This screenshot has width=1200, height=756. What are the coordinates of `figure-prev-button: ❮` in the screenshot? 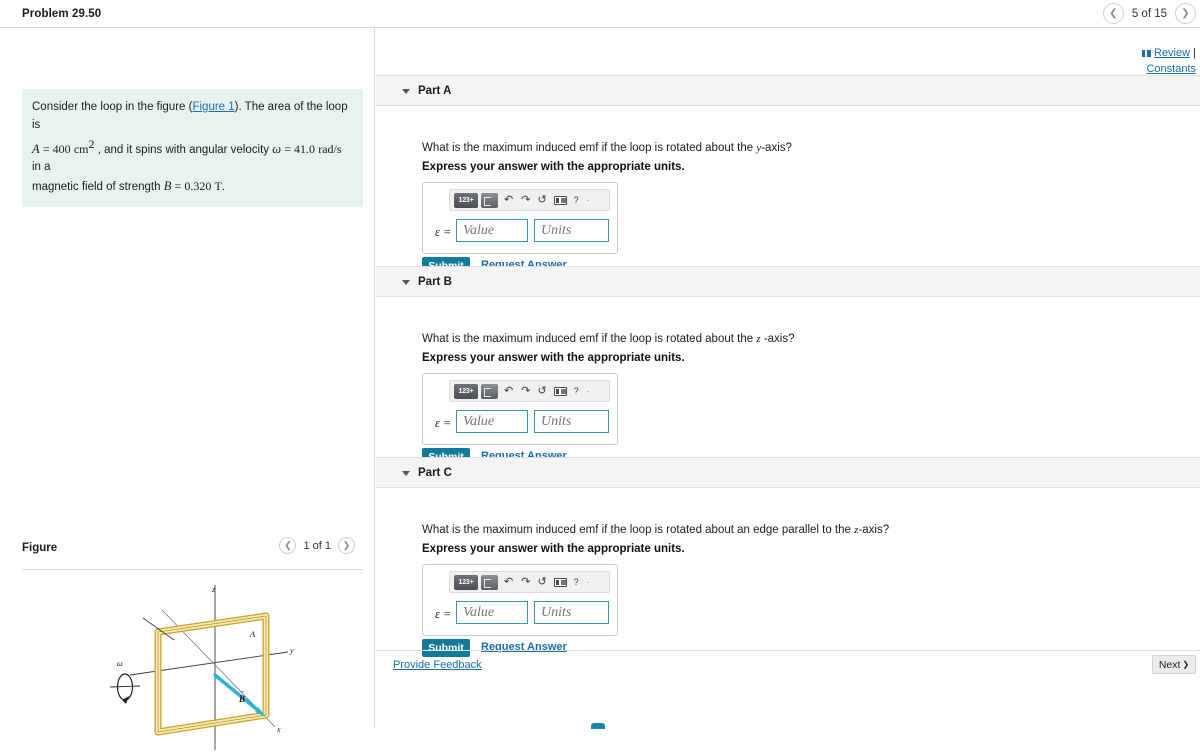 It's located at (288, 545).